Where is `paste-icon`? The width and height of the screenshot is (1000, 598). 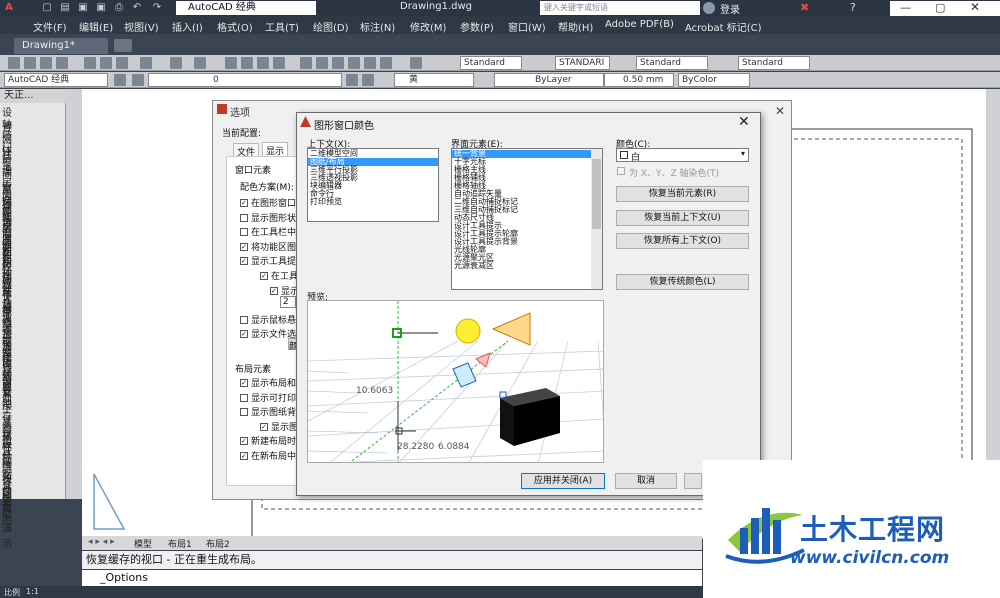
paste-icon is located at coordinates (122, 63).